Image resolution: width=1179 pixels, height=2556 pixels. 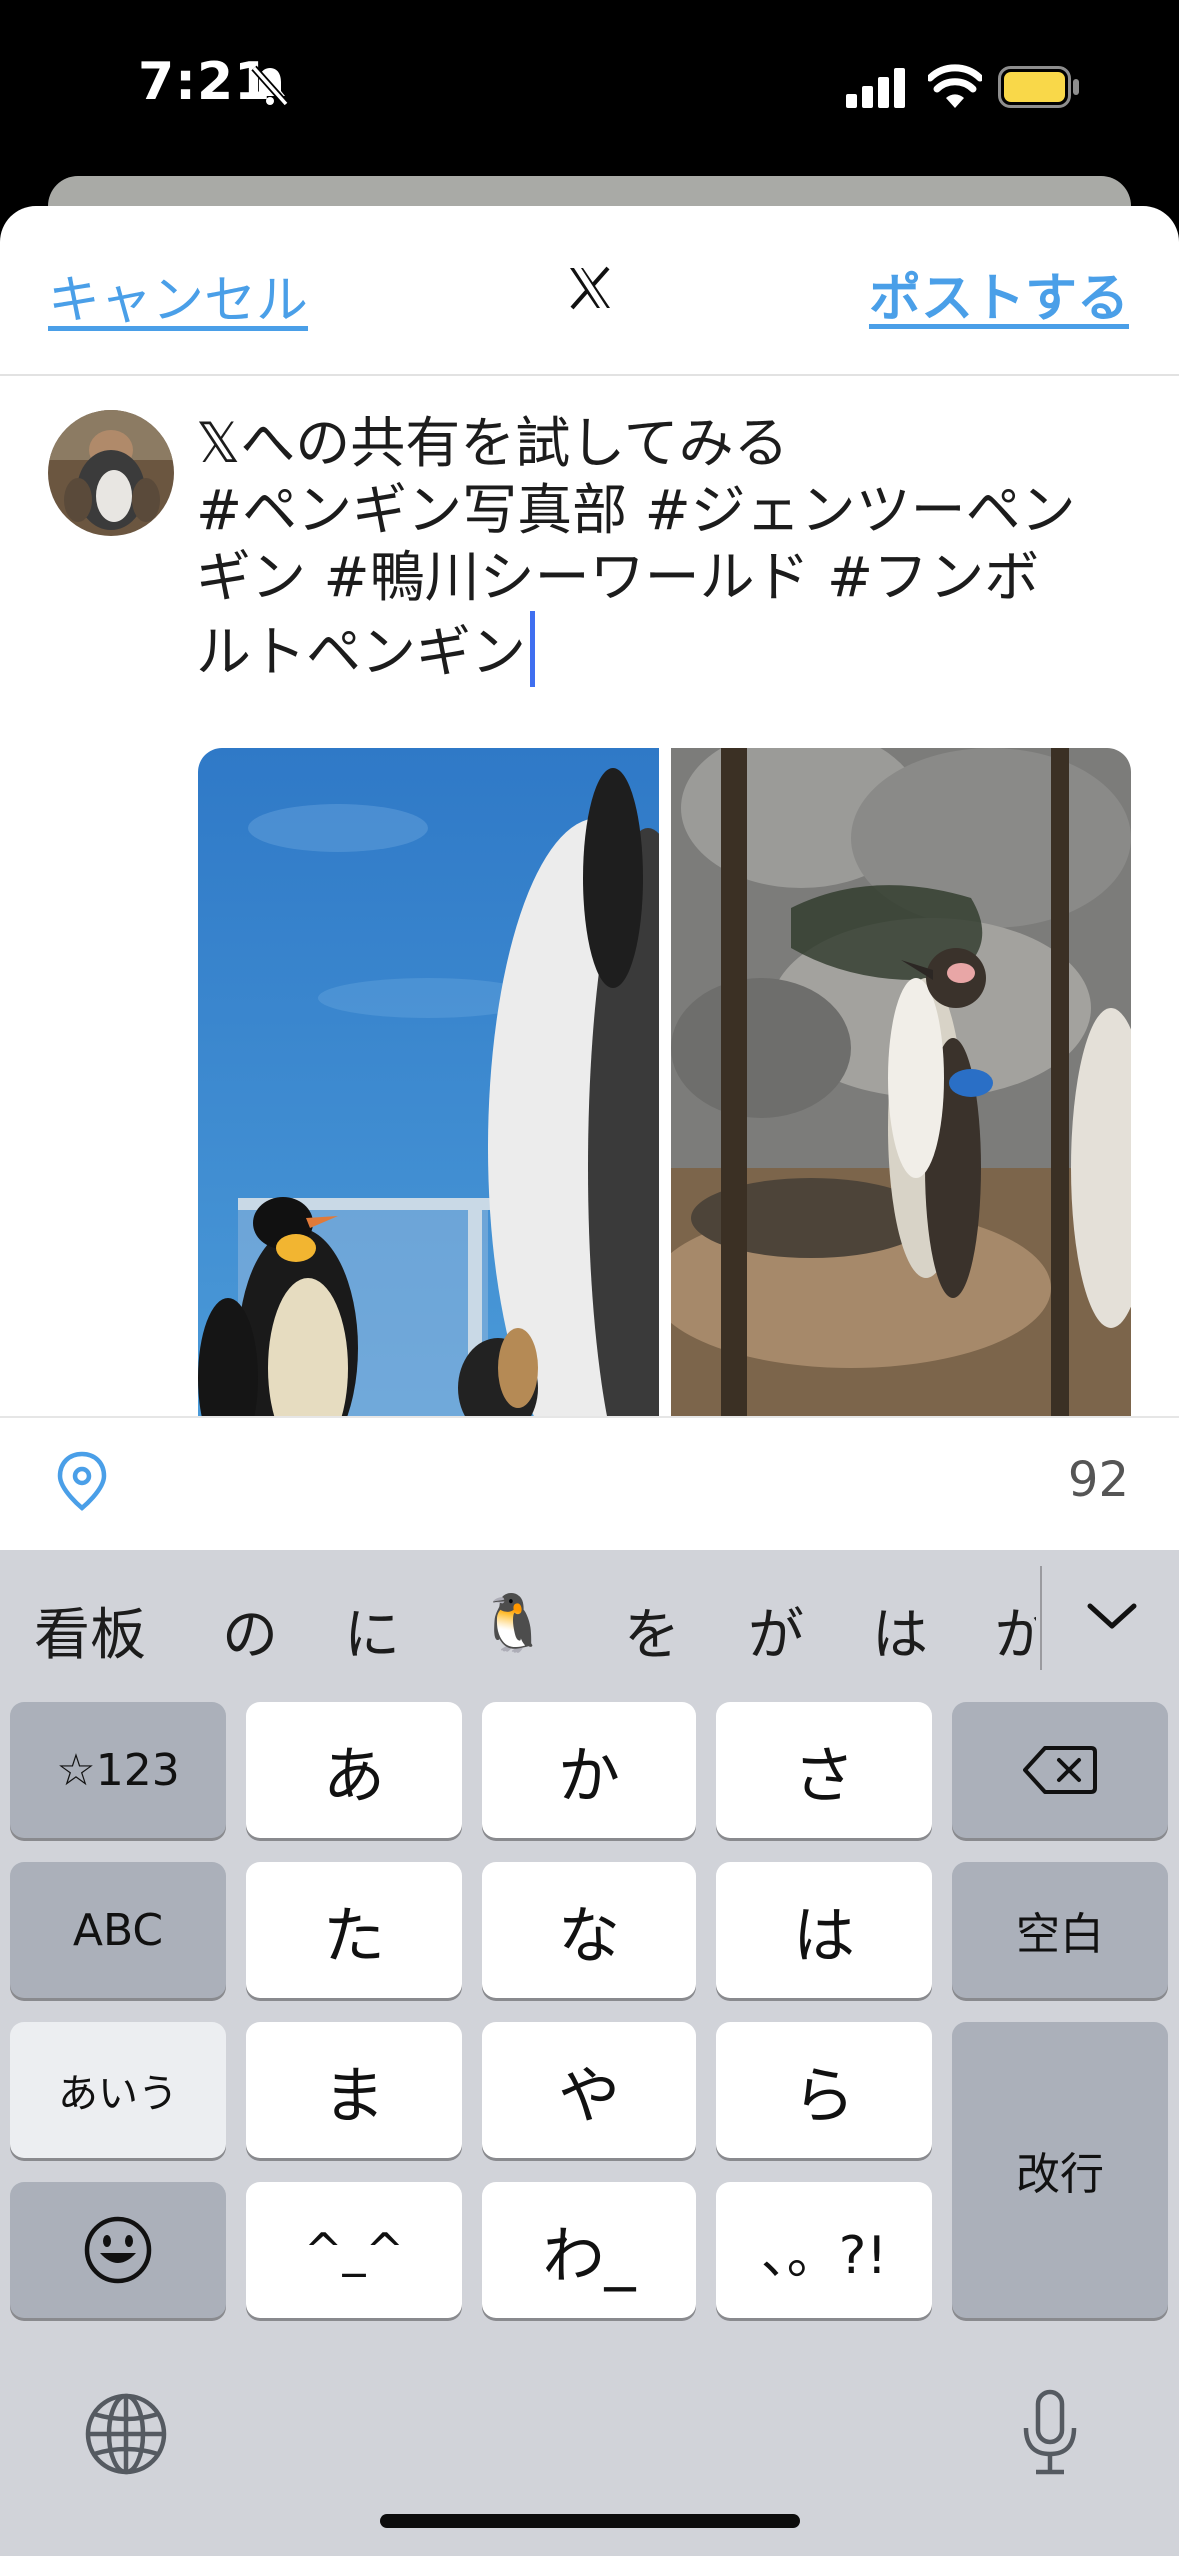 I want to click on smiley-icon, so click(x=118, y=2250).